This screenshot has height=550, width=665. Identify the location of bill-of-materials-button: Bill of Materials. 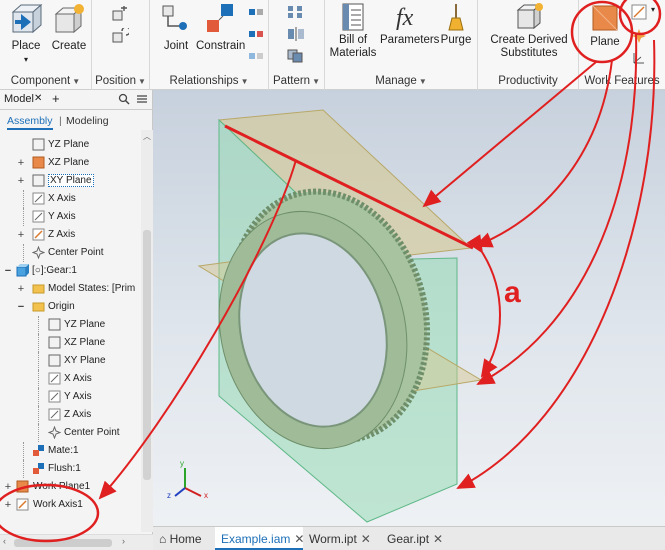
(353, 31).